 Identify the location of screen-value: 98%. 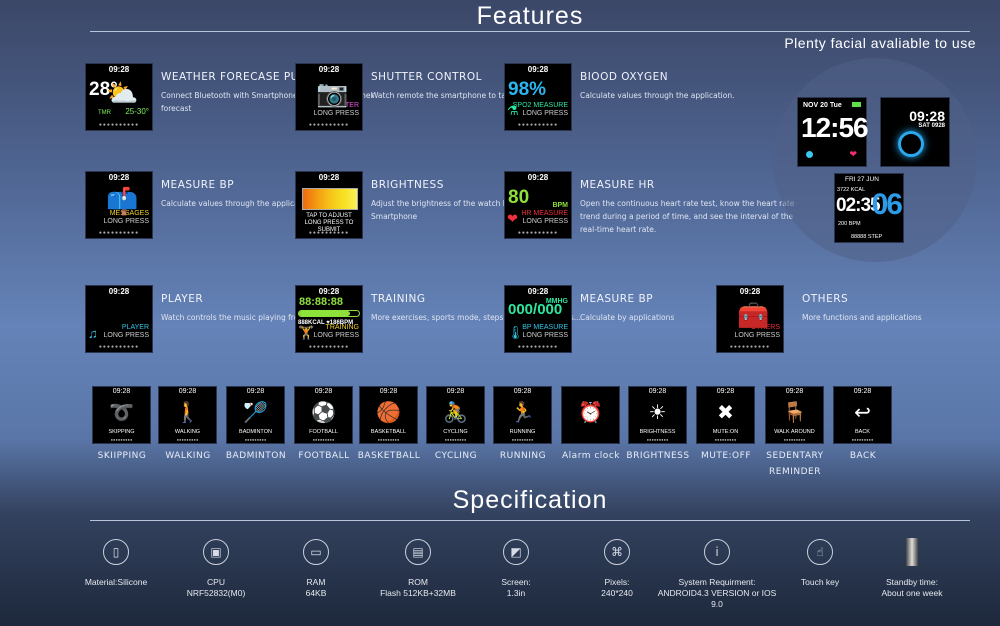
(527, 89).